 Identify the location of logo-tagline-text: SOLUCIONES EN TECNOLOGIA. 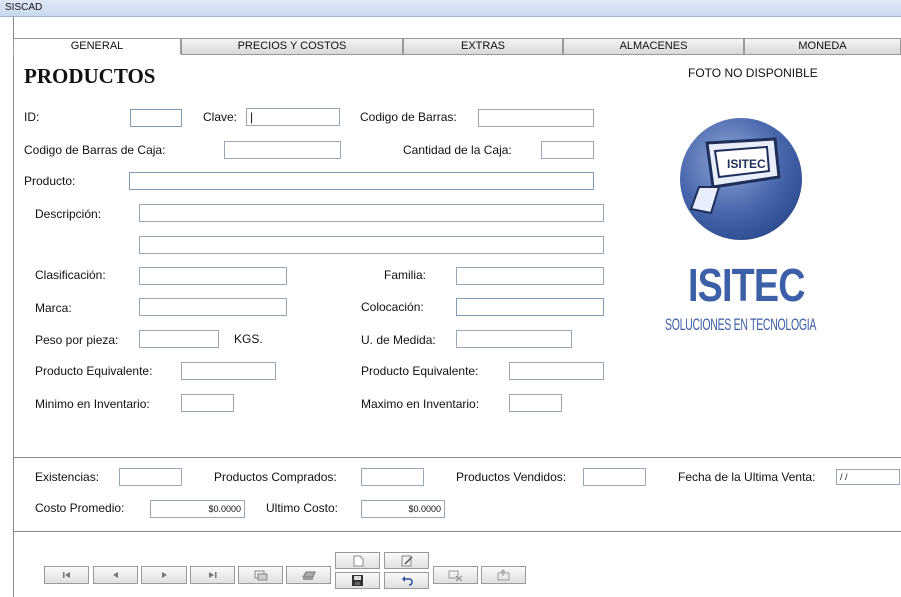
(741, 324).